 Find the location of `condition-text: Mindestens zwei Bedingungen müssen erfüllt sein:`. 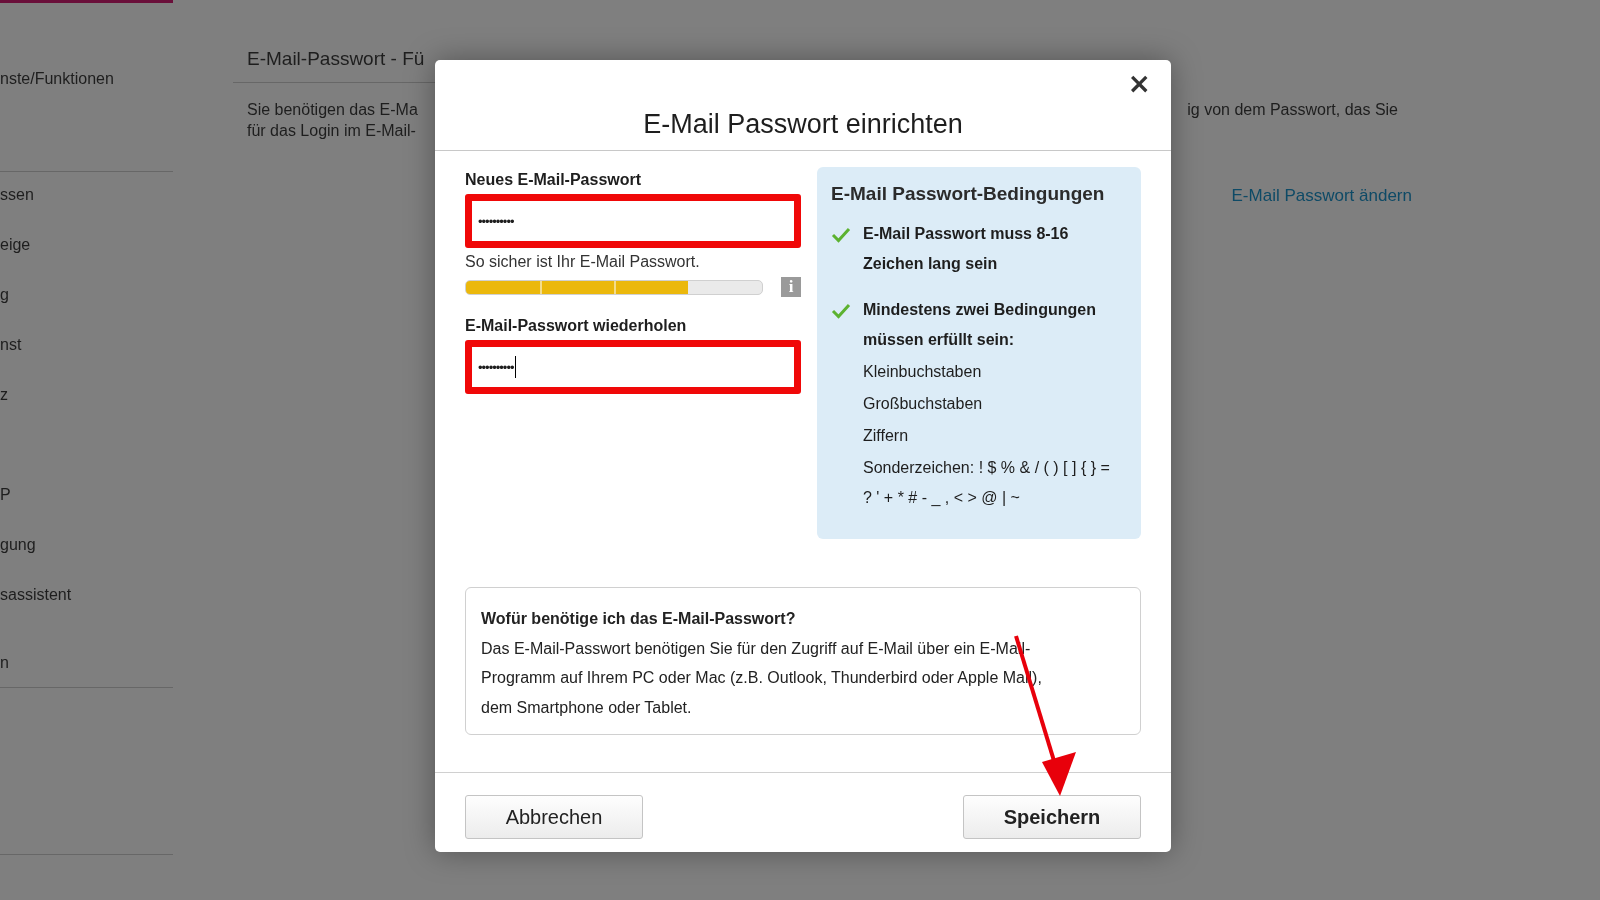

condition-text: Mindestens zwei Bedingungen müssen erfüllt sein: is located at coordinates (980, 325).